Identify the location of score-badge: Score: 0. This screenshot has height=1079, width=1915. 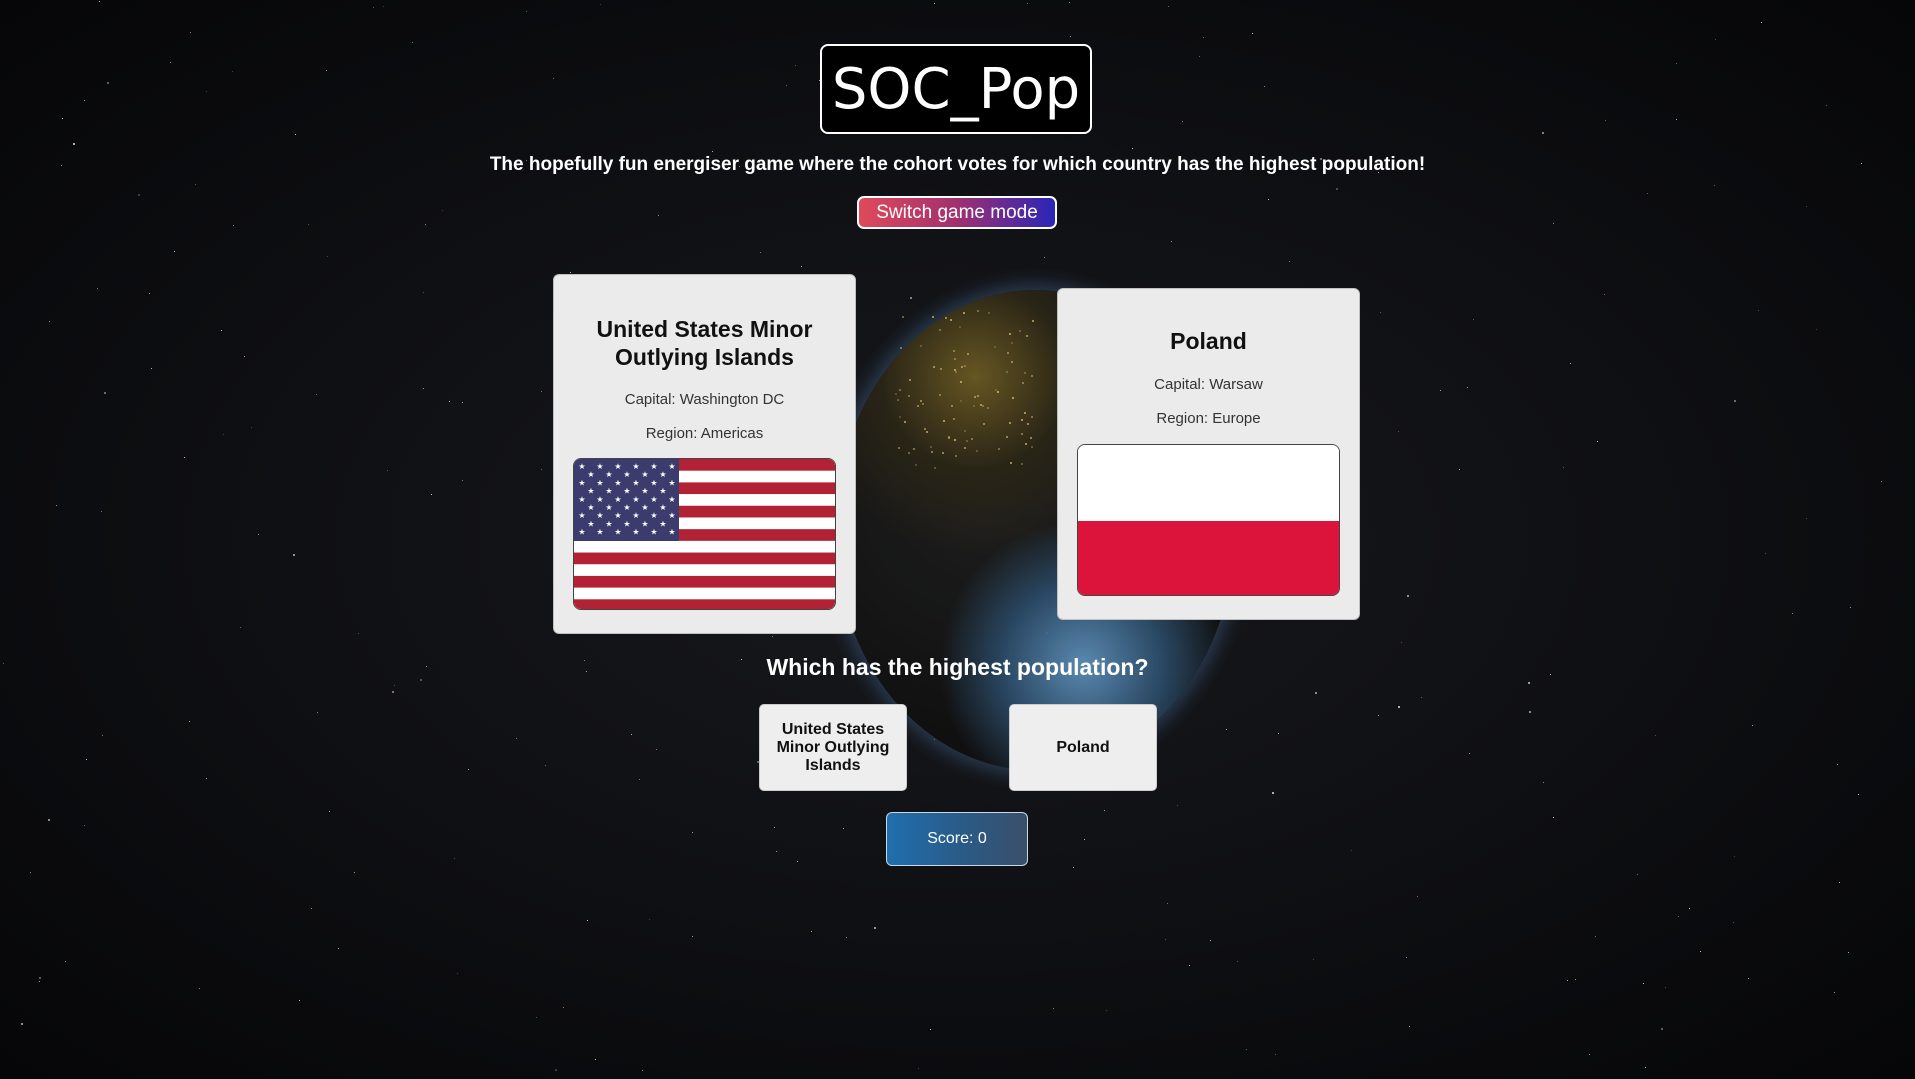
(957, 839).